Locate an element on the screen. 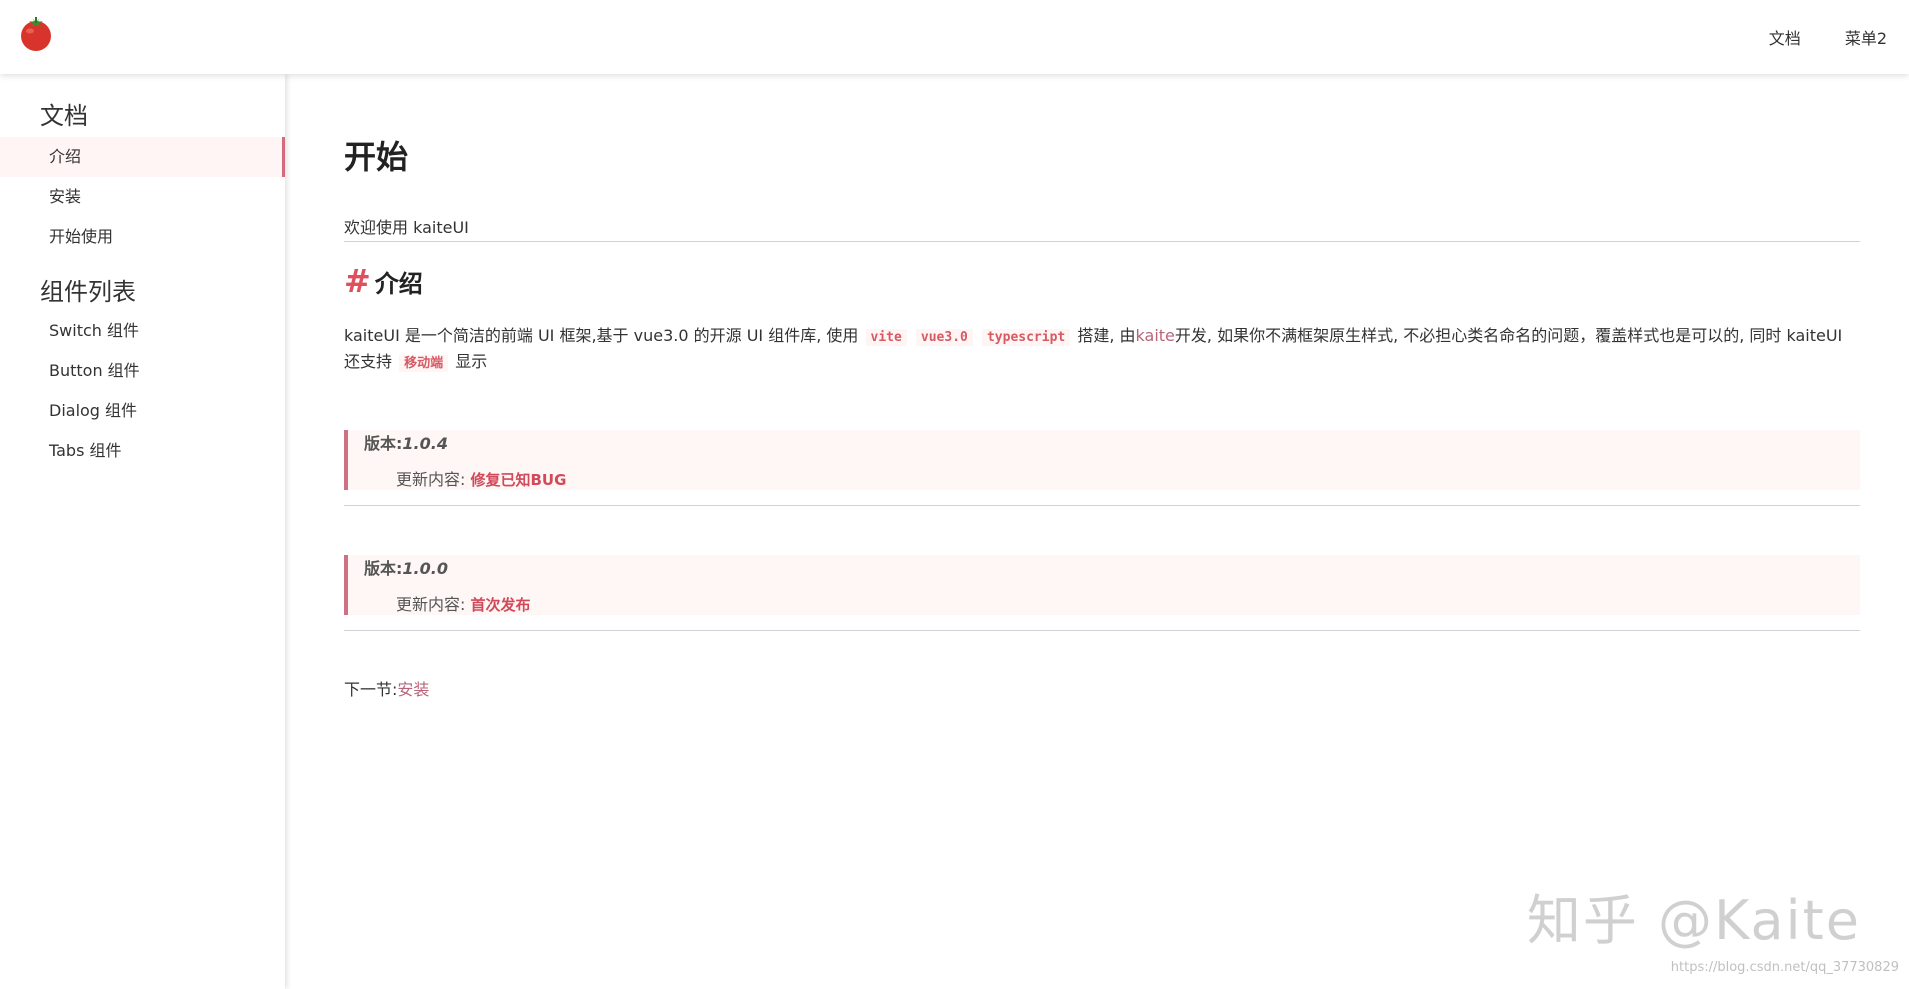 The height and width of the screenshot is (989, 1909). top-menu-docs: 文档 is located at coordinates (1785, 37).